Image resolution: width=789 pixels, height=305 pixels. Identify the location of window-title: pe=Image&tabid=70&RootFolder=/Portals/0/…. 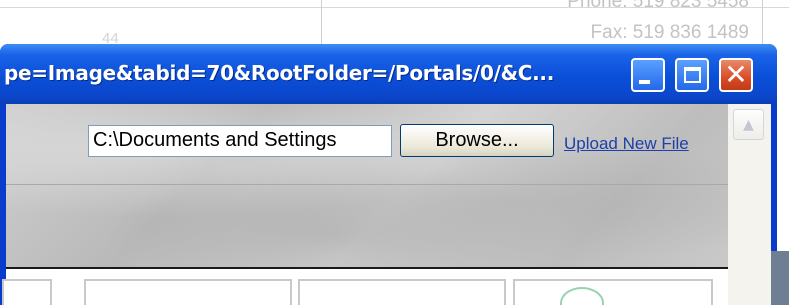
(279, 73).